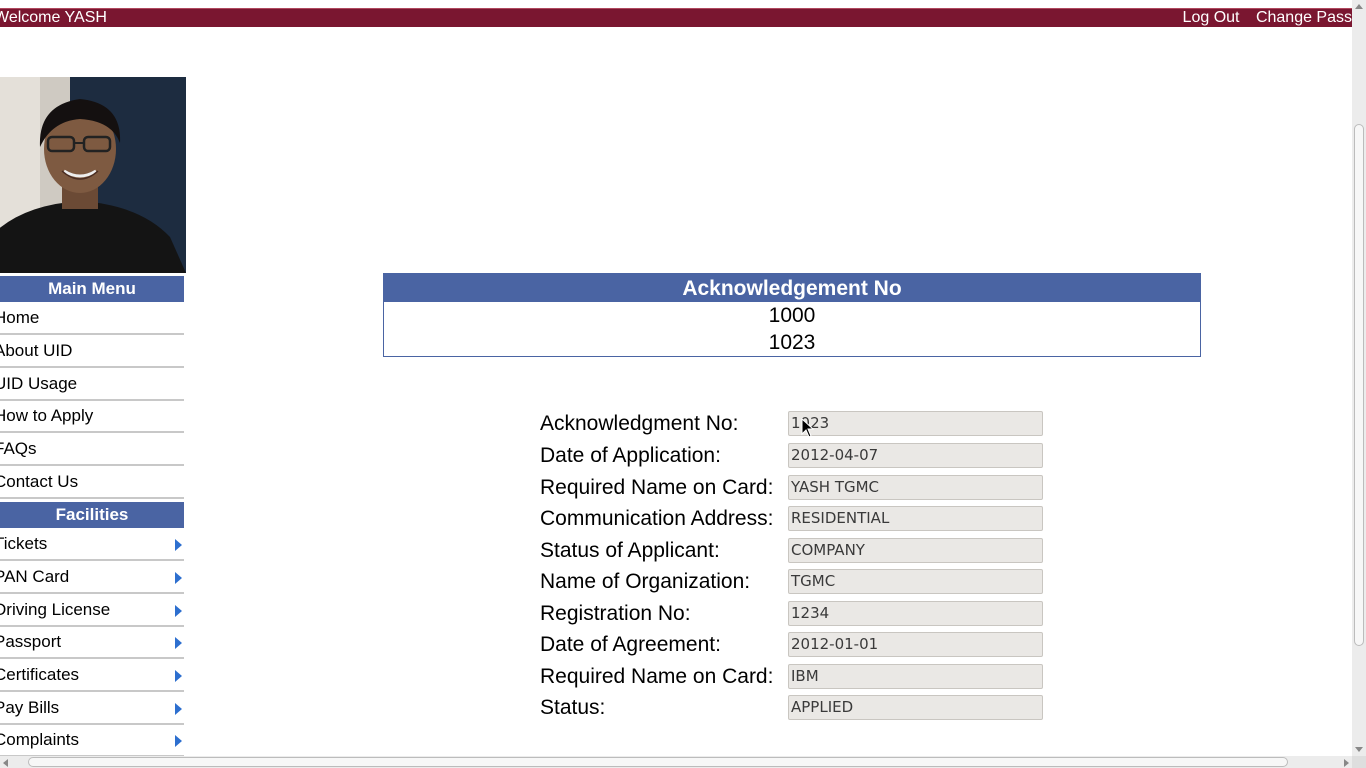 Image resolution: width=1366 pixels, height=768 pixels. Describe the element at coordinates (658, 762) in the screenshot. I see `horizontal-scroll-thumb` at that location.